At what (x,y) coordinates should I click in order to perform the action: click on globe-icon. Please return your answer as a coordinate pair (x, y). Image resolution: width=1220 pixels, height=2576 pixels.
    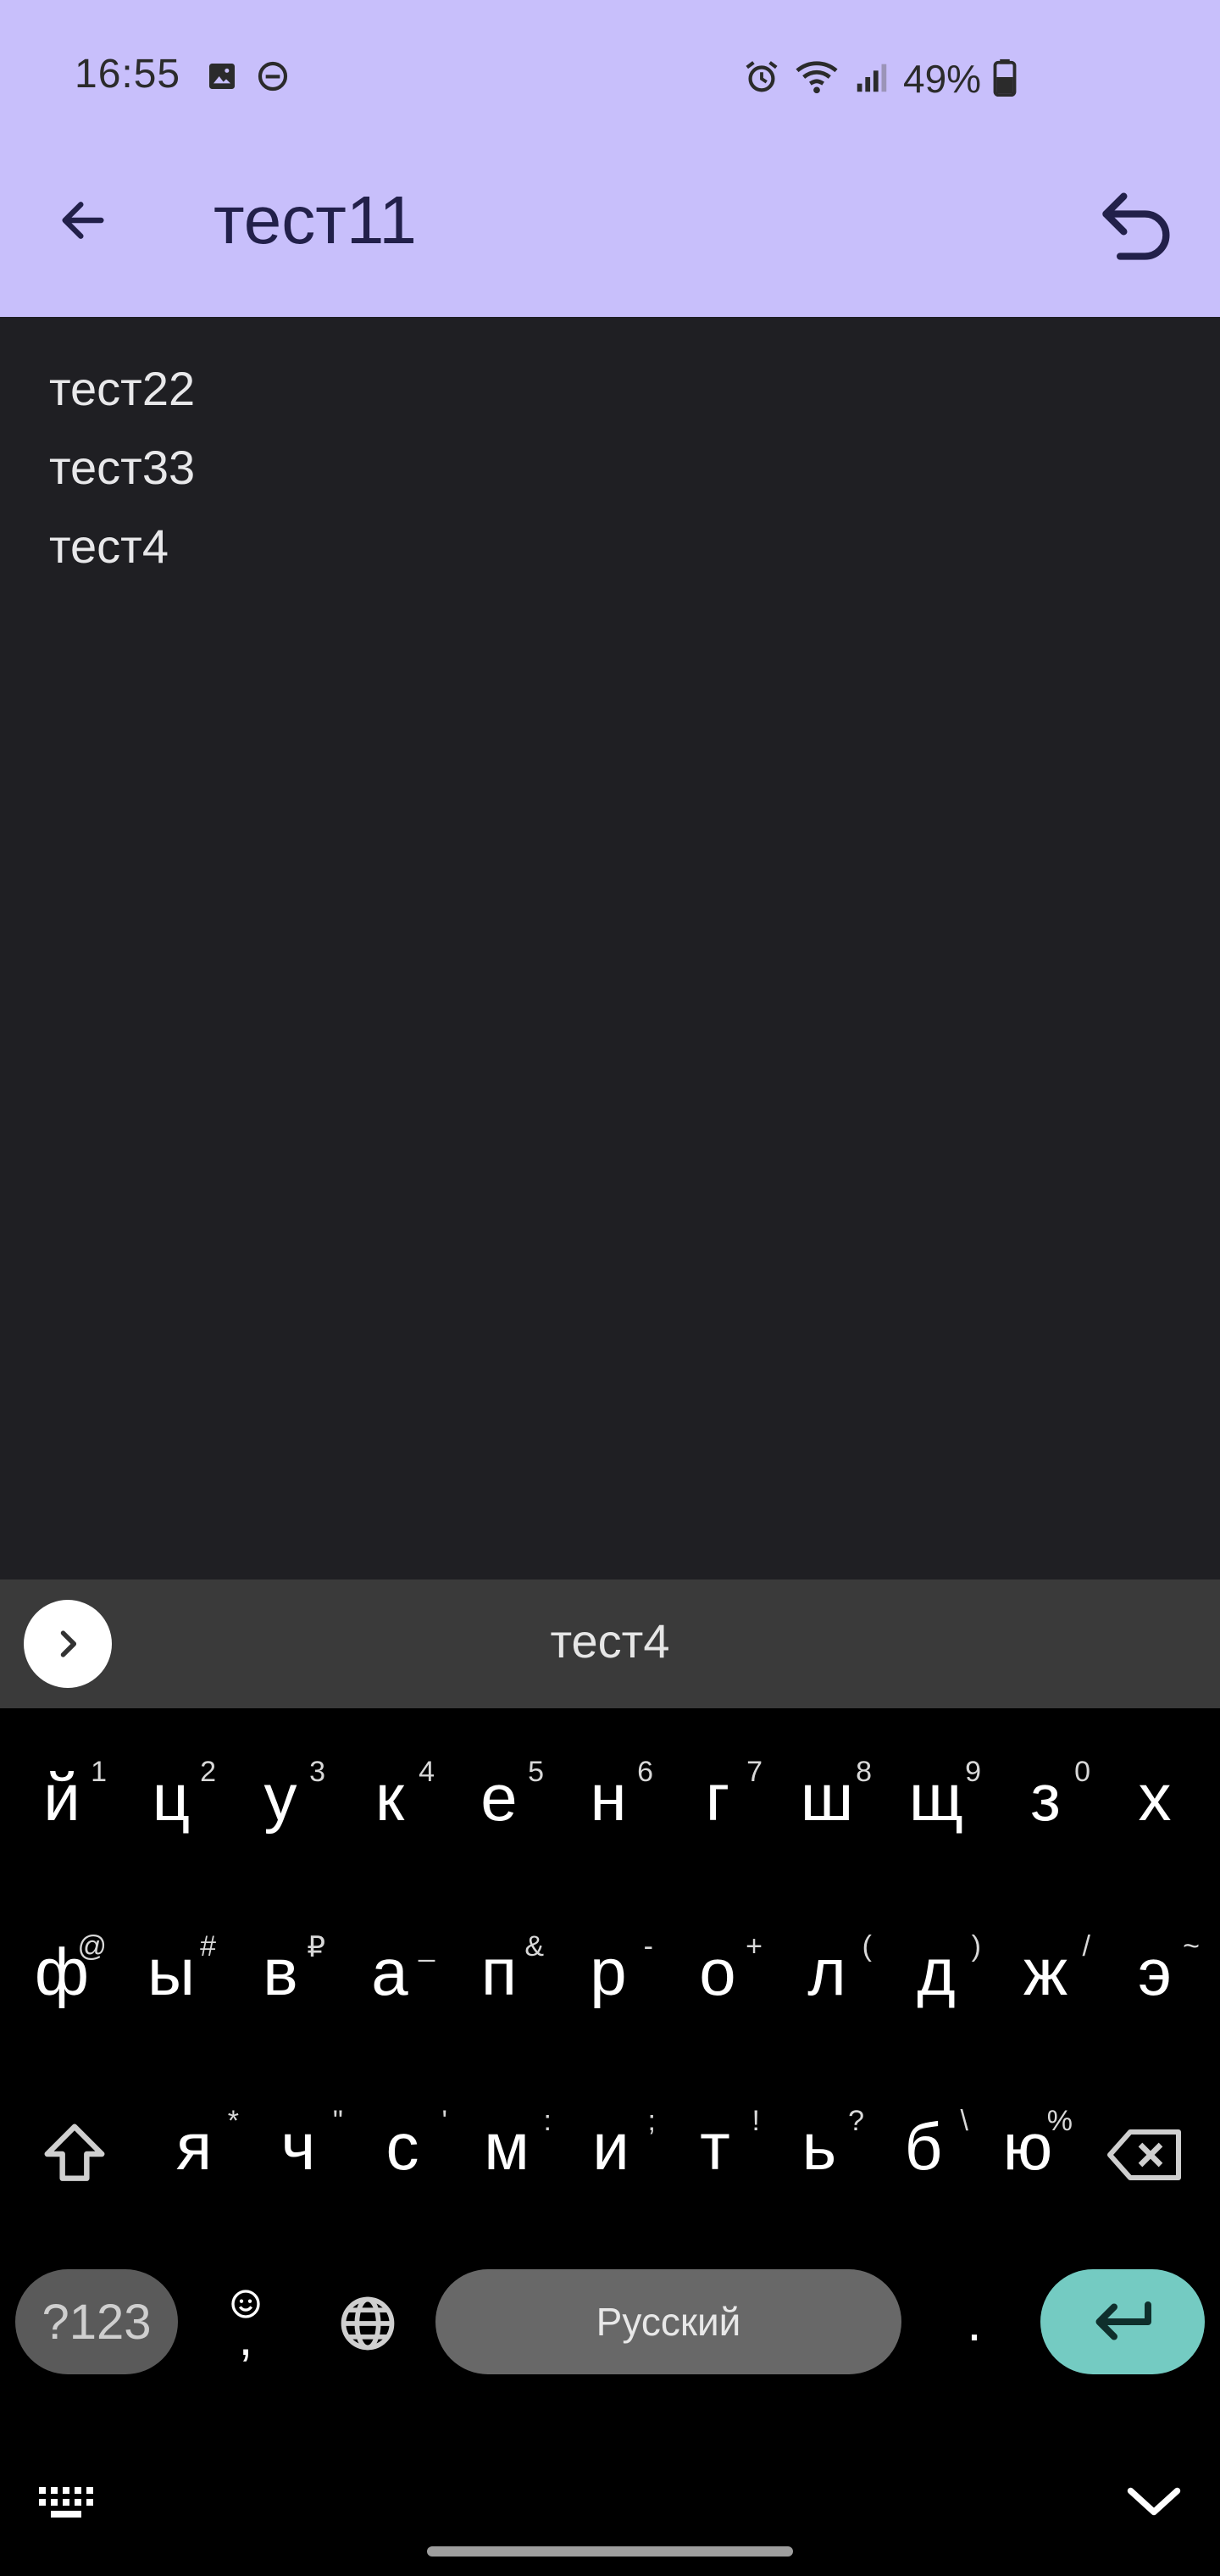
    Looking at the image, I should click on (368, 2323).